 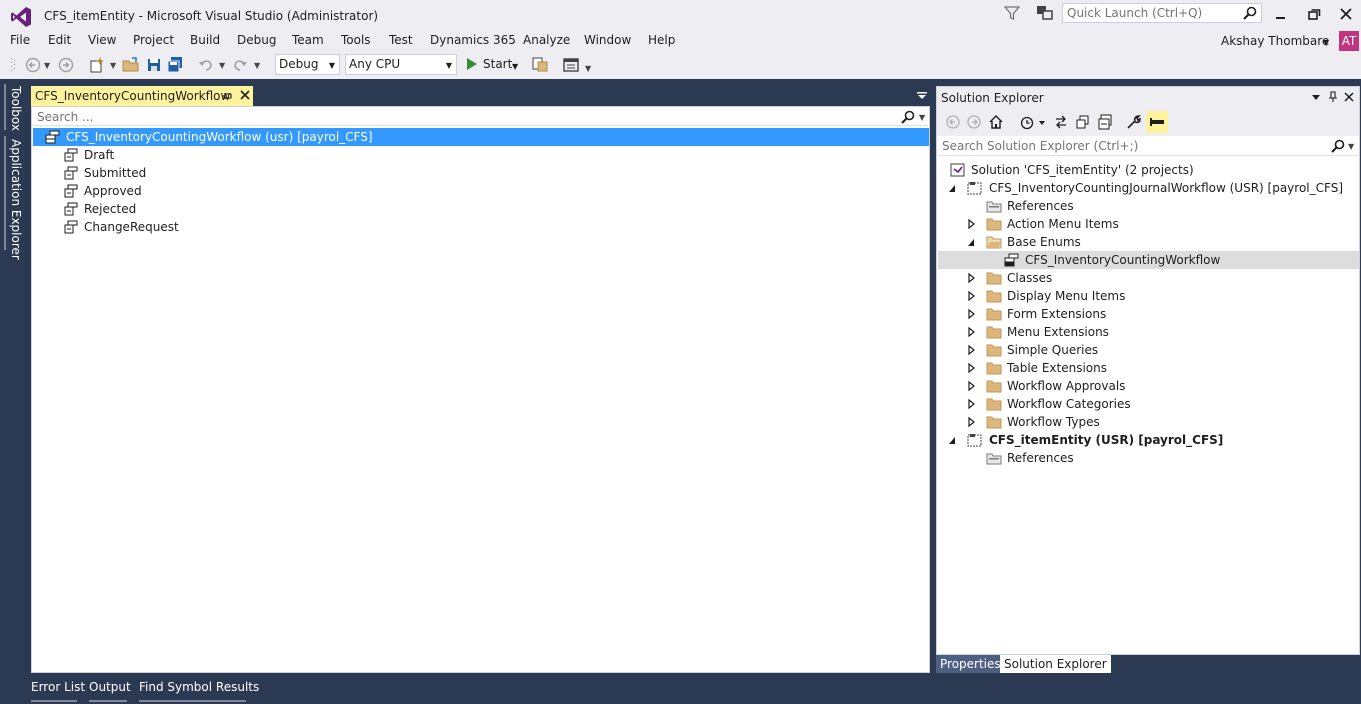 I want to click on enum-value-node: Draft, so click(x=481, y=155).